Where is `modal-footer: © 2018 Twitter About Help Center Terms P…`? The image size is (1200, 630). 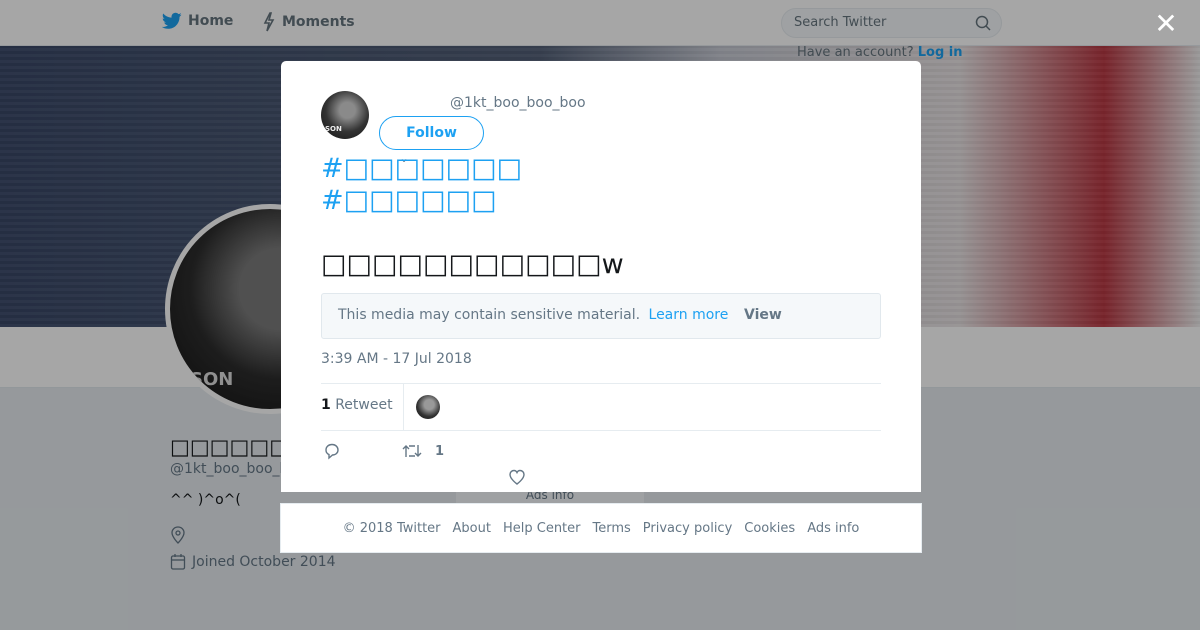 modal-footer: © 2018 Twitter About Help Center Terms P… is located at coordinates (601, 528).